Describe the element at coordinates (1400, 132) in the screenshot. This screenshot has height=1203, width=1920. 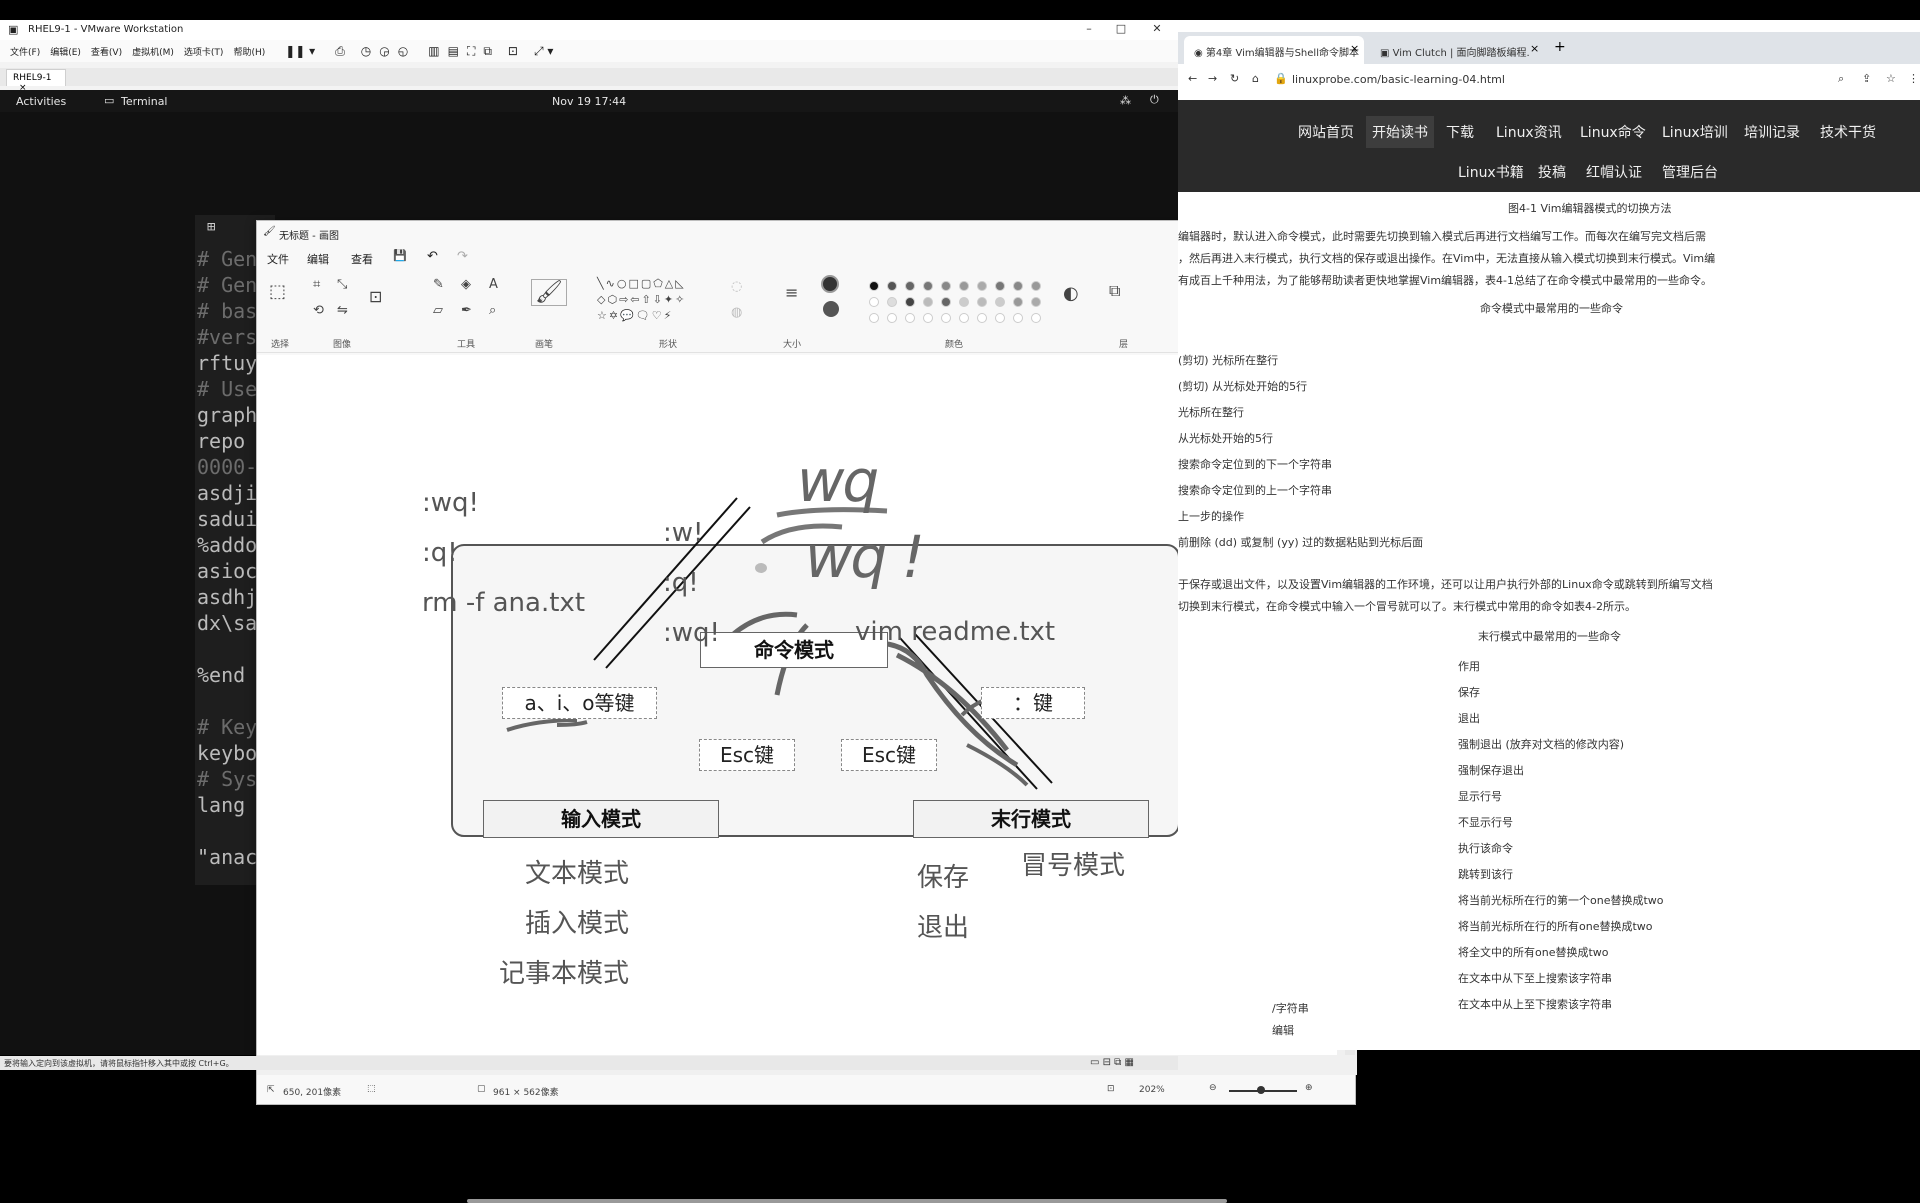
I see `nav-start-reading: 开始读书` at that location.